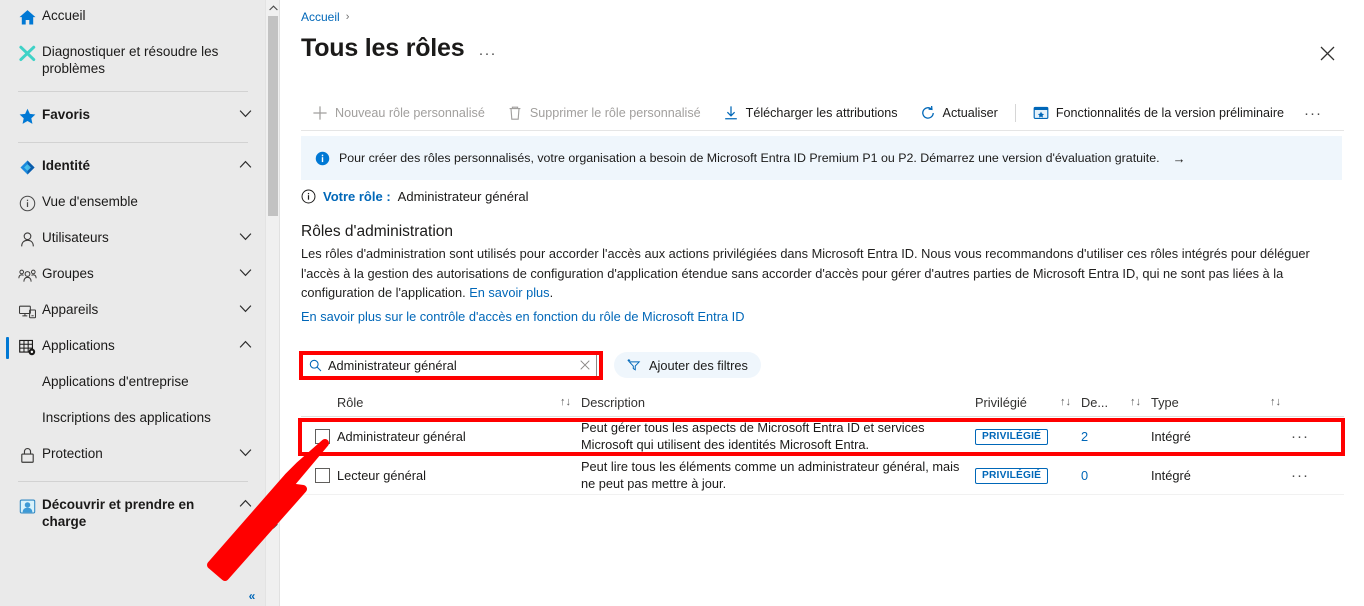  Describe the element at coordinates (133, 456) in the screenshot. I see `sidebar-item-protection: Protection` at that location.